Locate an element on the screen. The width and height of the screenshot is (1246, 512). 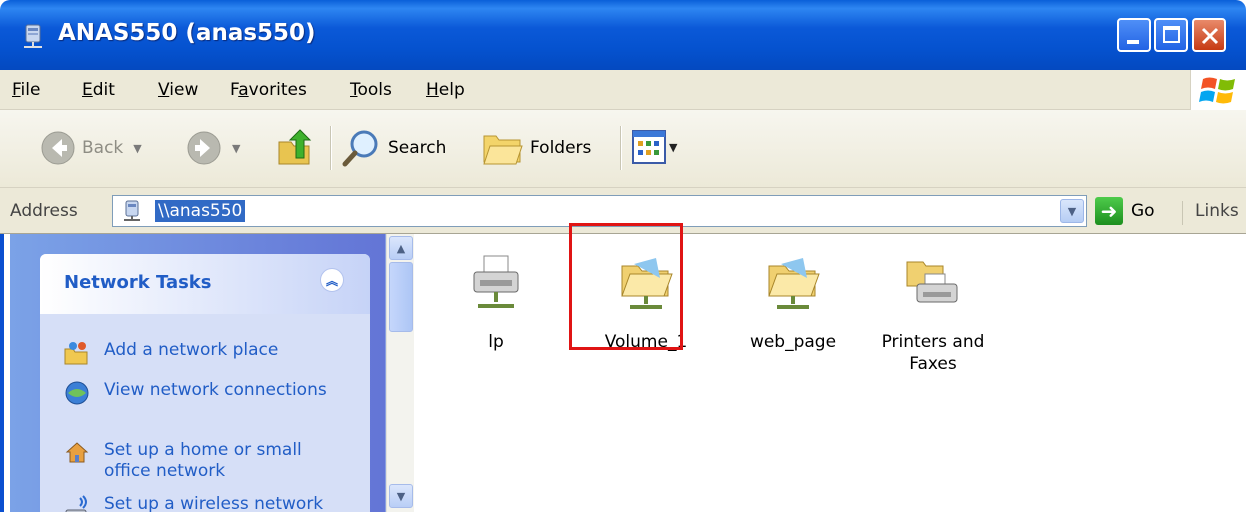
up-folder-button is located at coordinates (296, 148).